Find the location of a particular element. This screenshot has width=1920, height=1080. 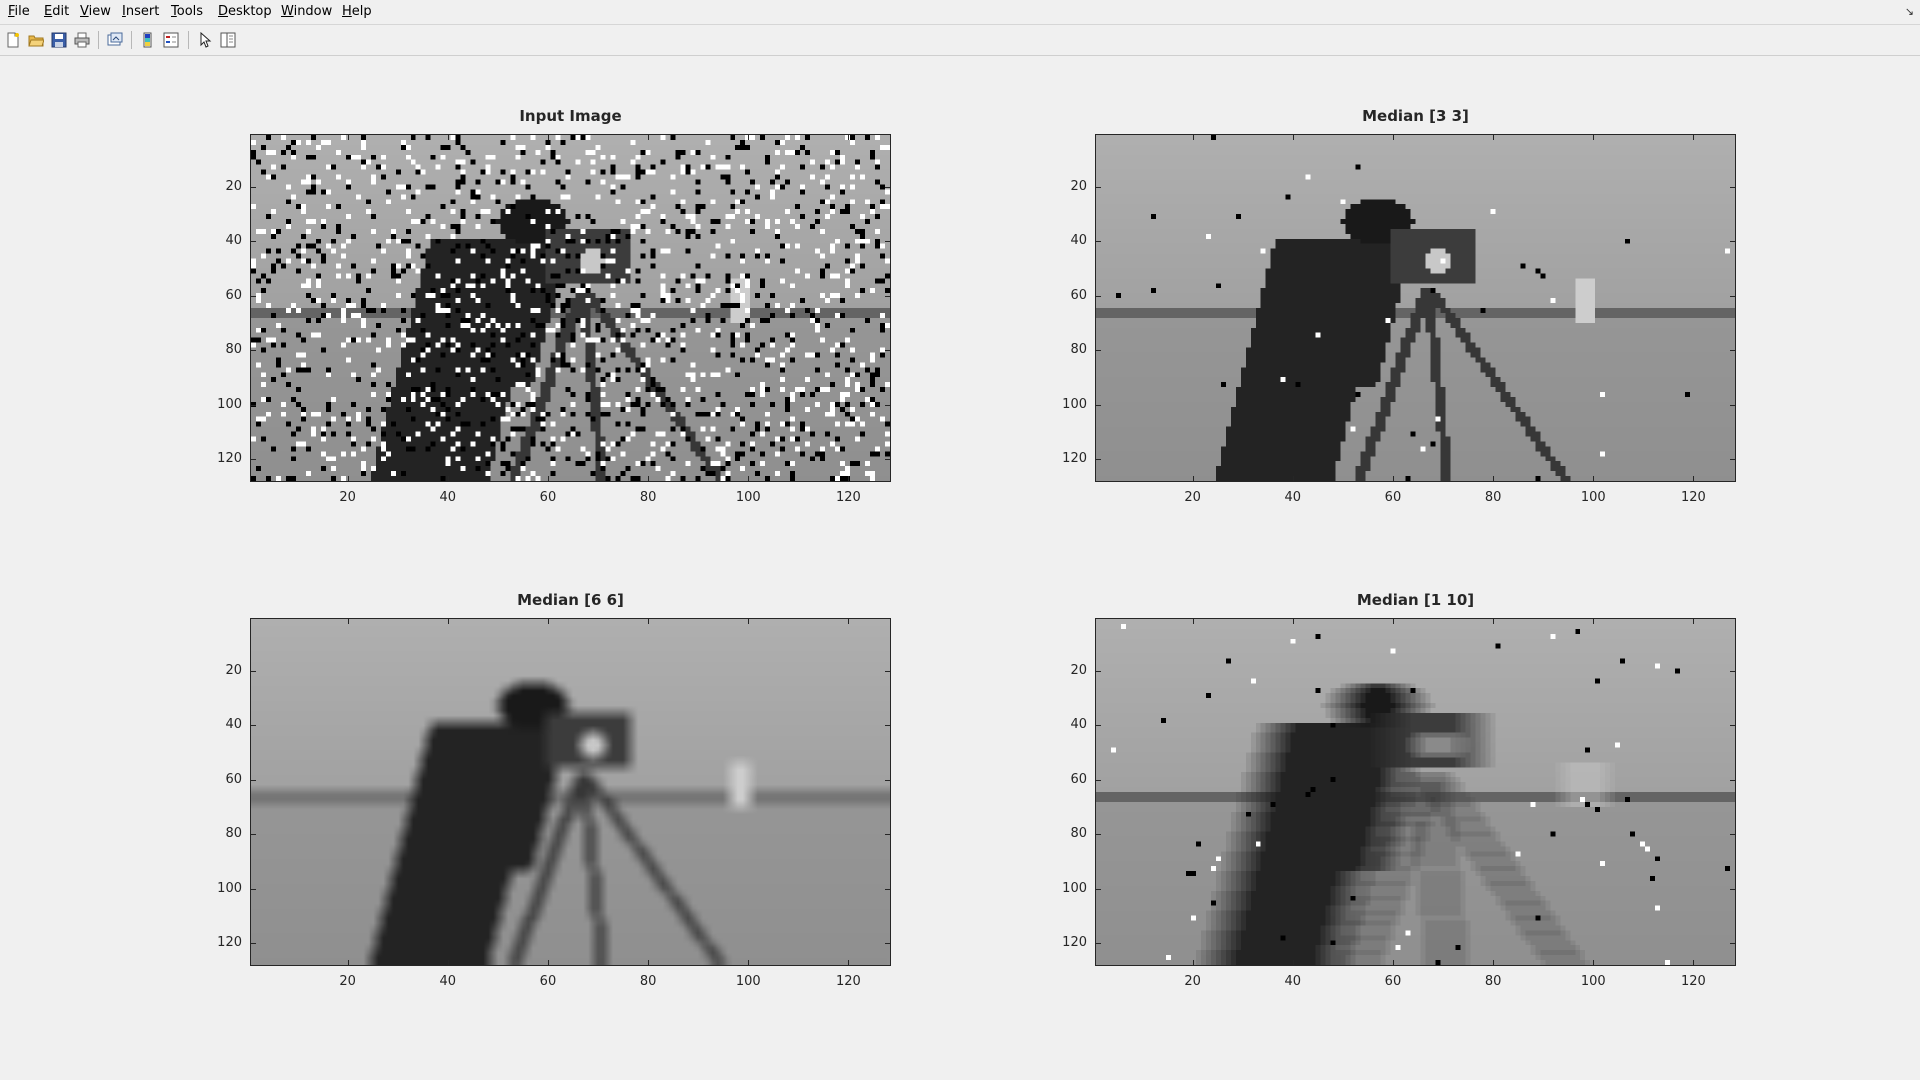

median-6x6-image is located at coordinates (570, 792).